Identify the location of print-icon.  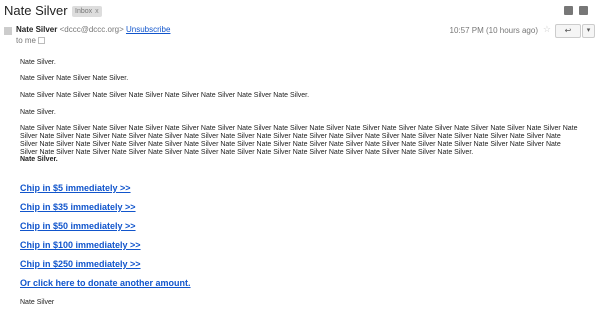
(568, 10).